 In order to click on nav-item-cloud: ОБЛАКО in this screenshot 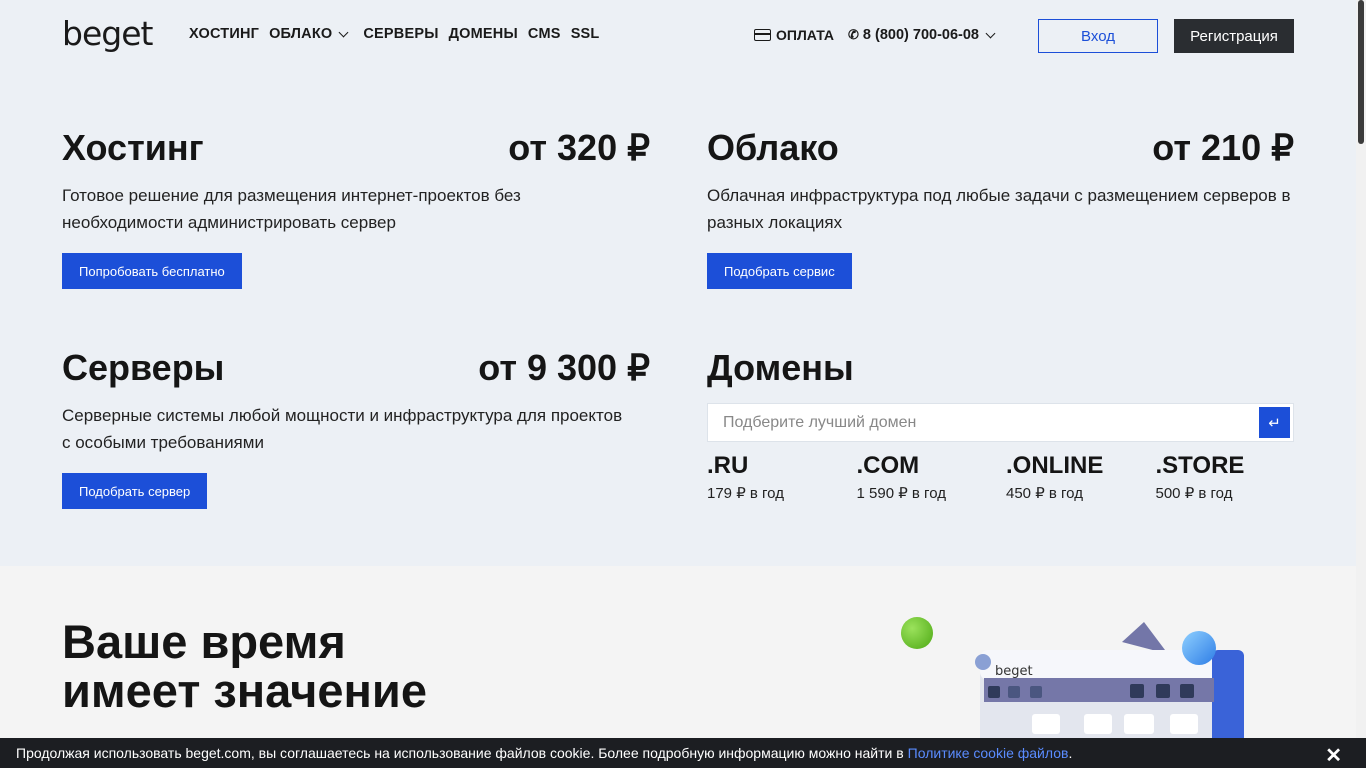, I will do `click(311, 34)`.